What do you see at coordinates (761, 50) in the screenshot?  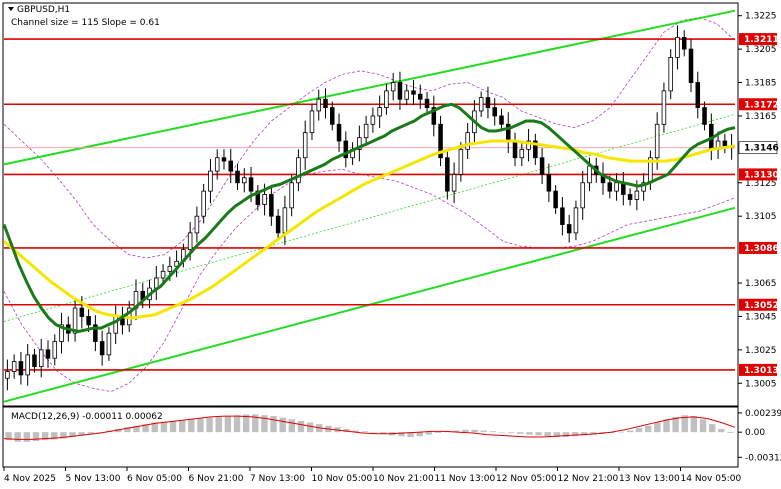 I see `price-tick-label: 1.3205` at bounding box center [761, 50].